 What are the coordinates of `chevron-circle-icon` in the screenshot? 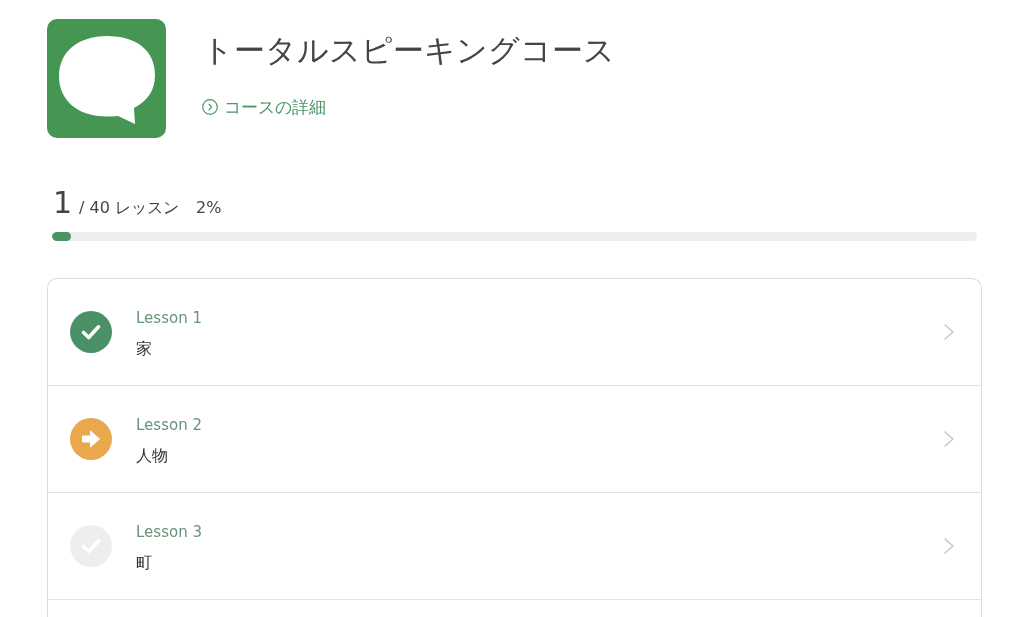 It's located at (210, 107).